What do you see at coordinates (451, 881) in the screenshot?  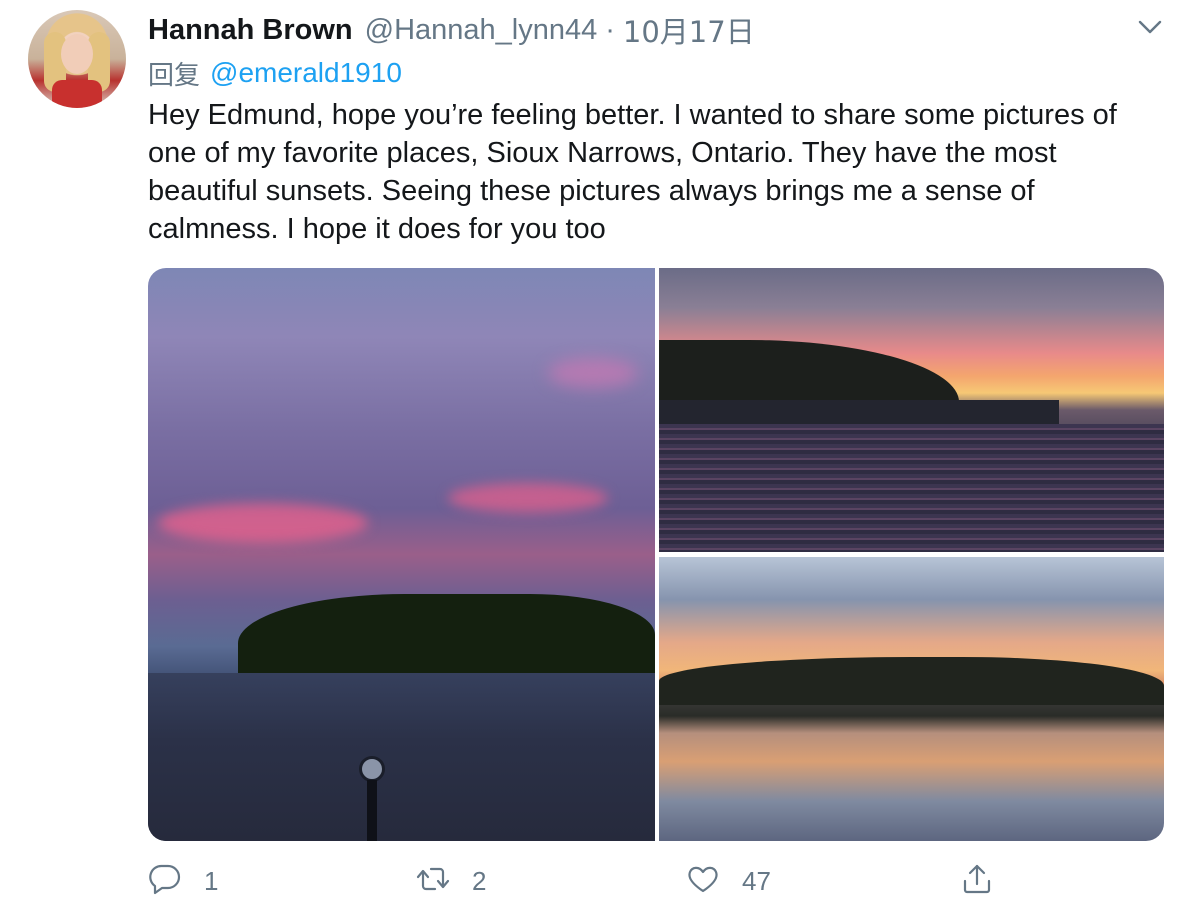 I see `retweet-button: 2` at bounding box center [451, 881].